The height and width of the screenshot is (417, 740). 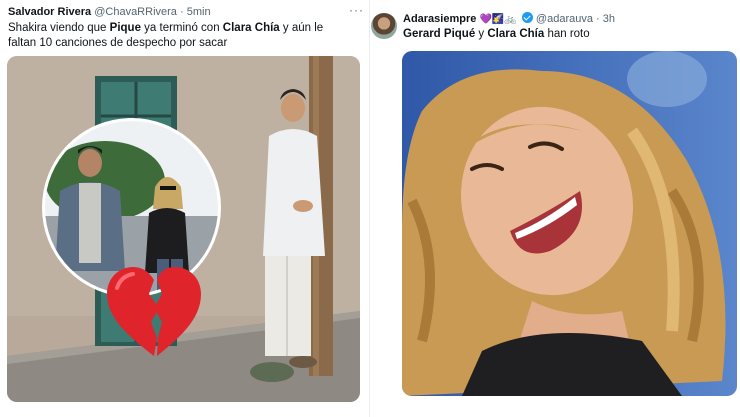 I want to click on tweet-header: Adarasiempre 💜🌠🚲 @adarauva · 3h, so click(x=509, y=19).